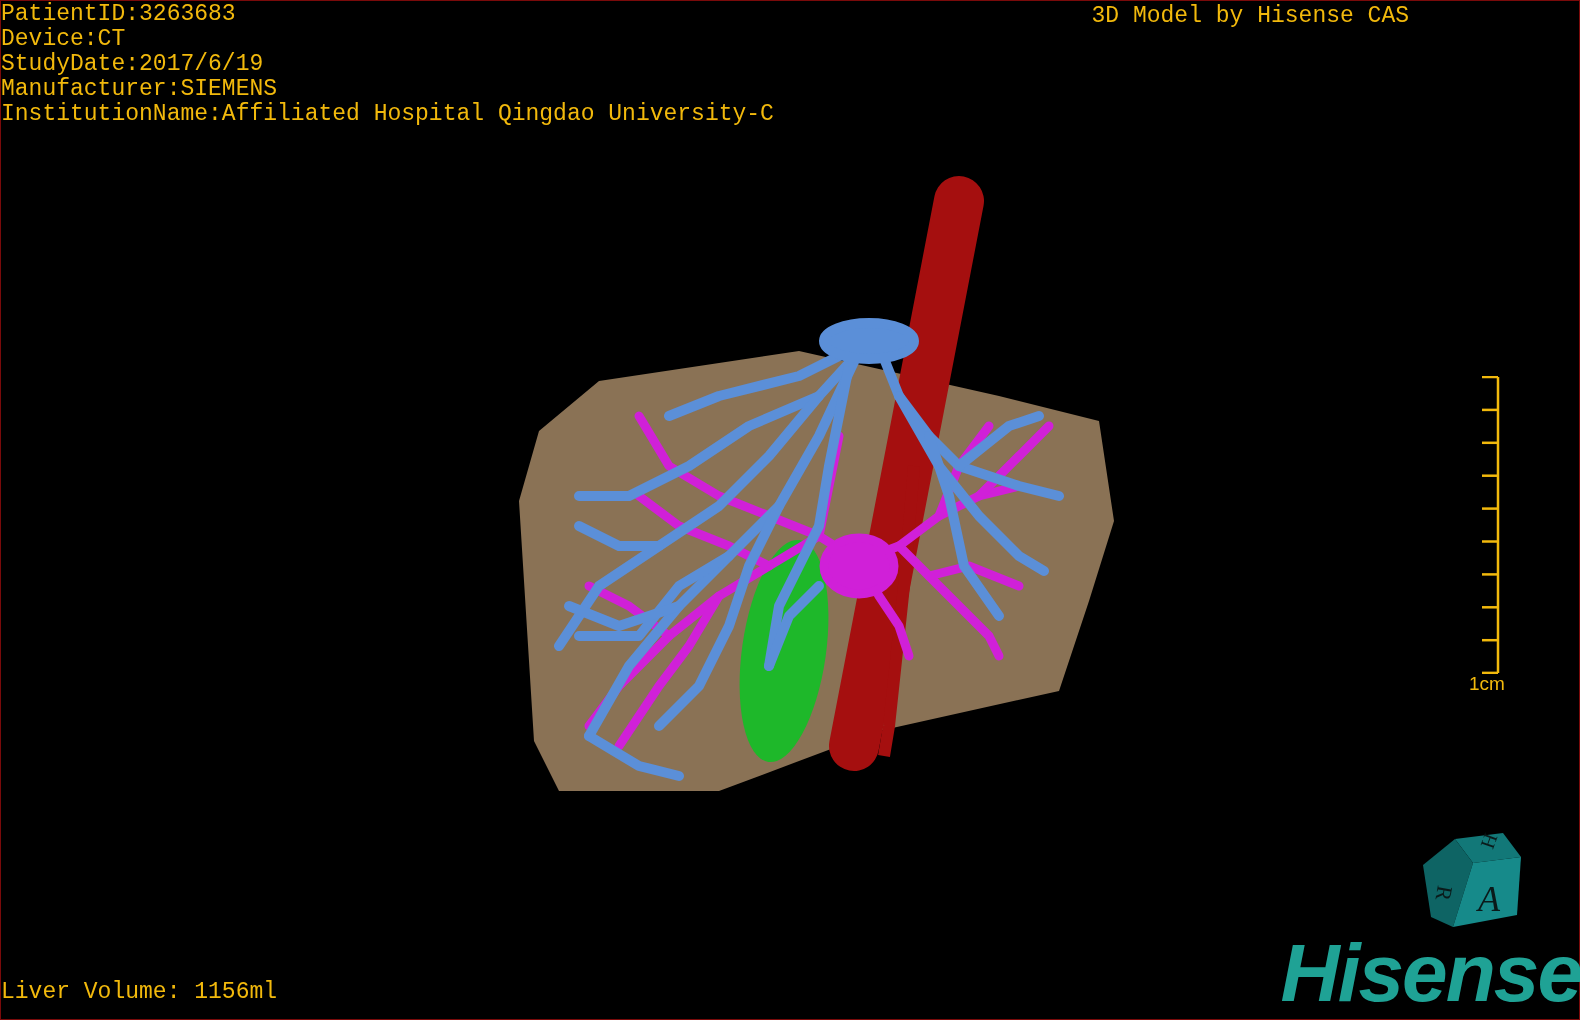 This screenshot has height=1020, width=1580. Describe the element at coordinates (119, 14) in the screenshot. I see `patient-info-text: PatientID:3263683` at that location.